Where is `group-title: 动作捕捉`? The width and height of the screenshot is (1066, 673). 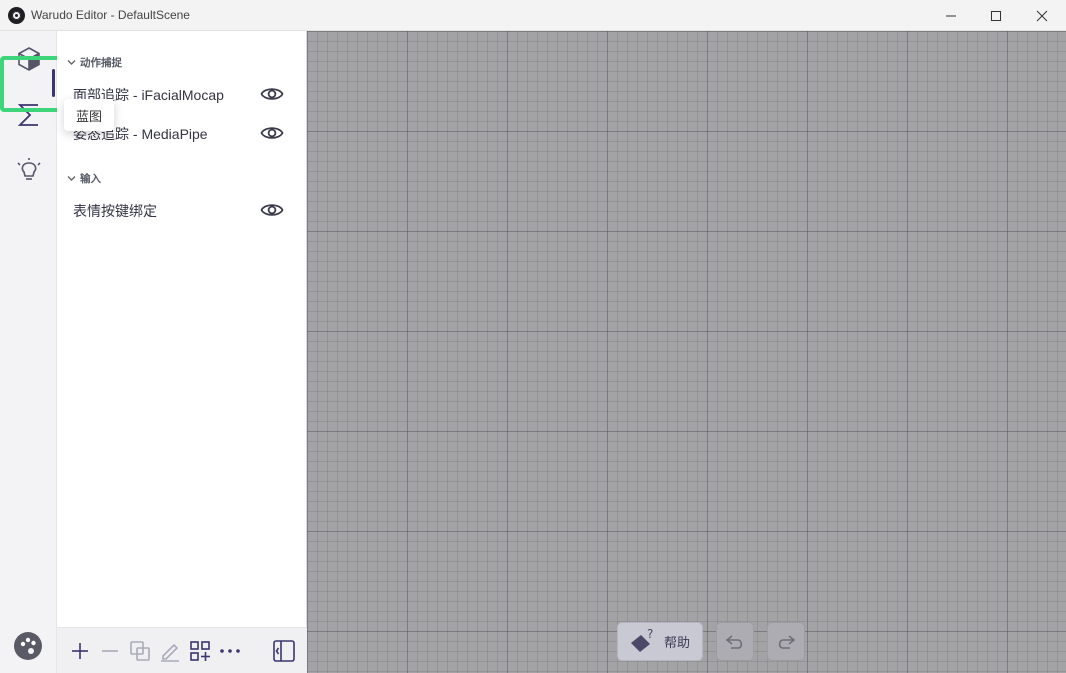 group-title: 动作捕捉 is located at coordinates (101, 63).